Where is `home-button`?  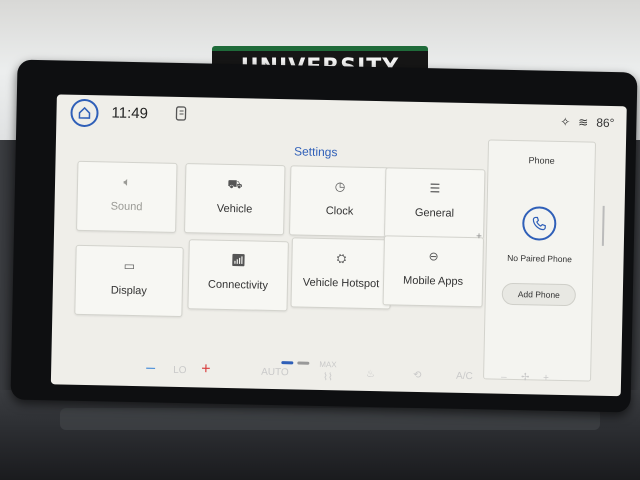 home-button is located at coordinates (84, 113).